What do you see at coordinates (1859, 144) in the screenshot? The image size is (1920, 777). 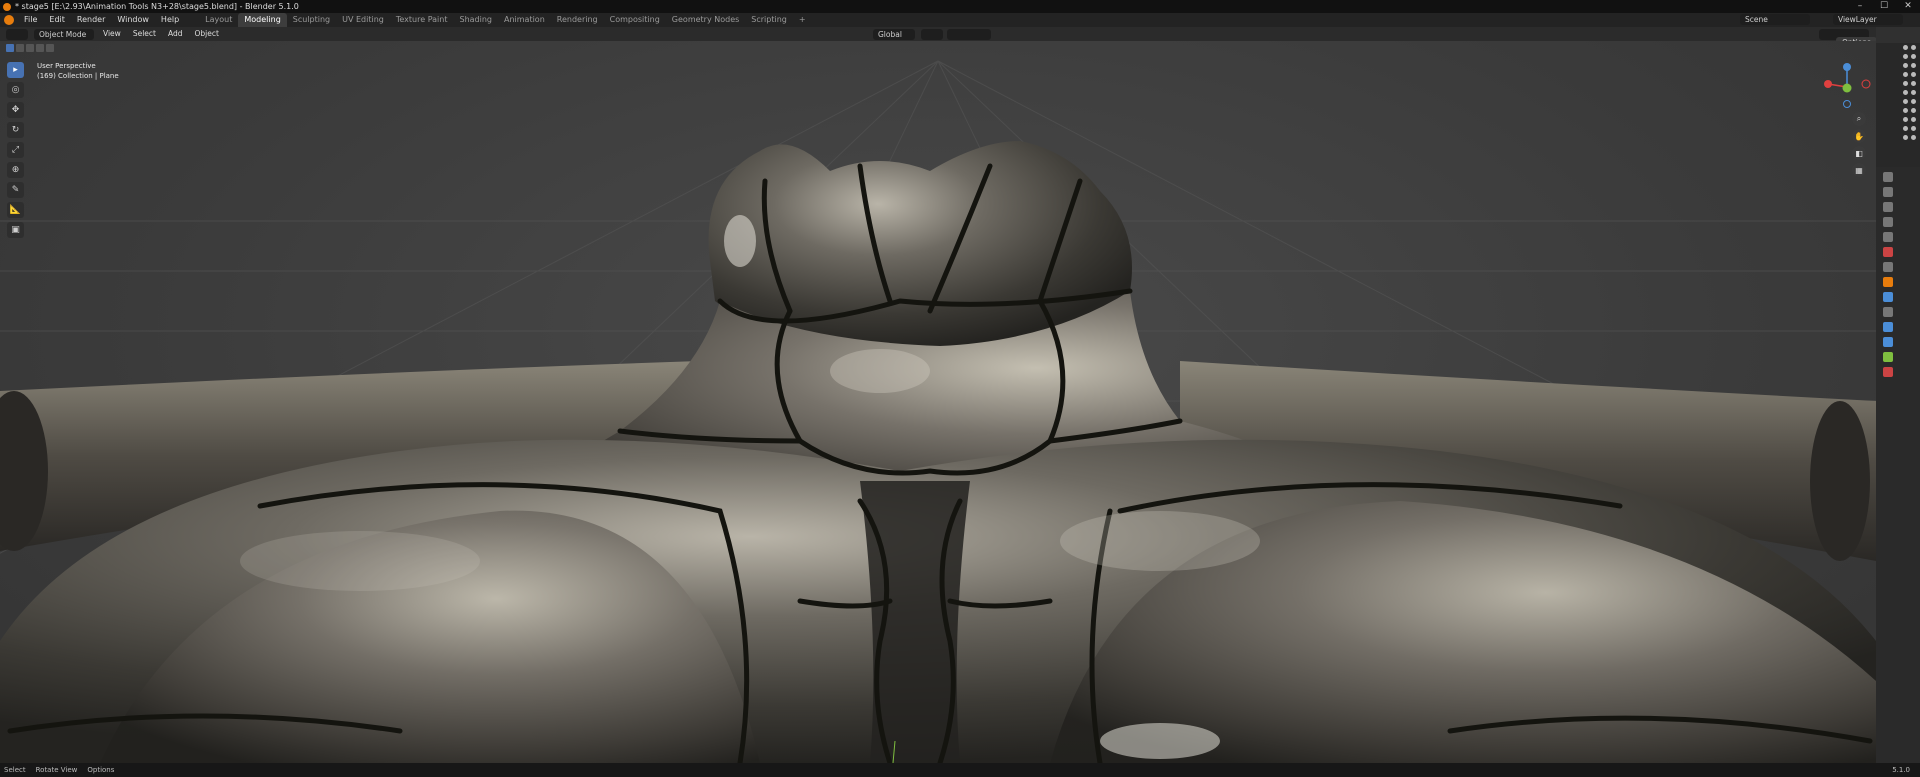 I see `viewport-nav: ⌕ ✋ ◧ ▦` at bounding box center [1859, 144].